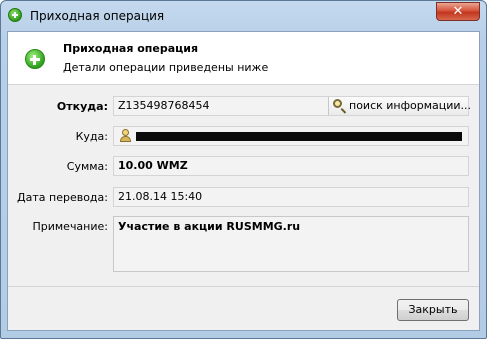  What do you see at coordinates (131, 48) in the screenshot?
I see `header-title: Приходная операция` at bounding box center [131, 48].